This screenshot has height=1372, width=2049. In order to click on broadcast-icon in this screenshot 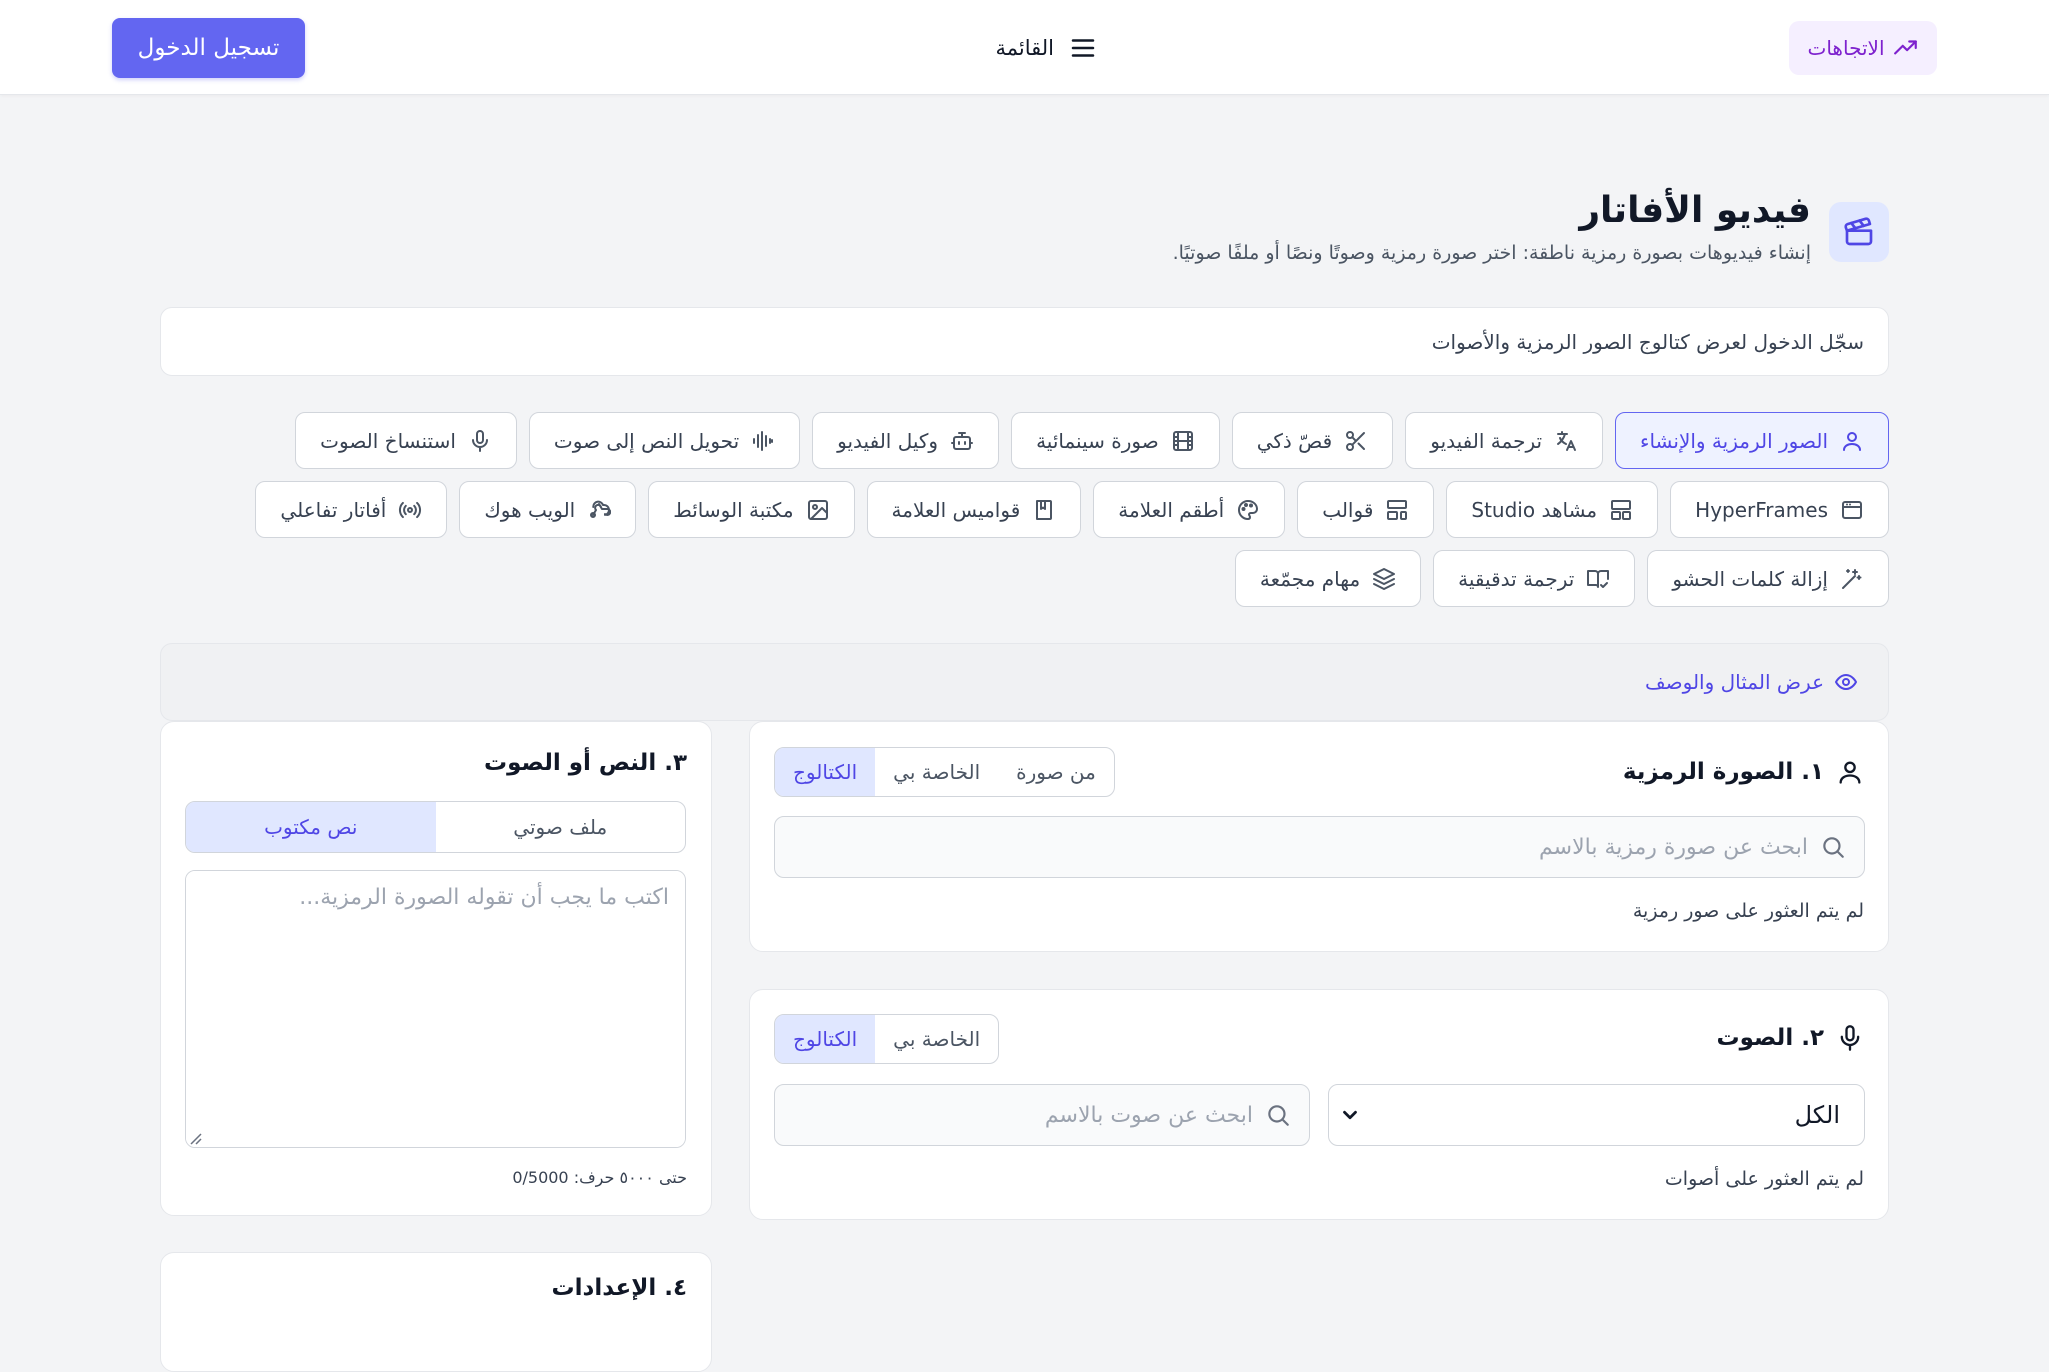, I will do `click(410, 510)`.